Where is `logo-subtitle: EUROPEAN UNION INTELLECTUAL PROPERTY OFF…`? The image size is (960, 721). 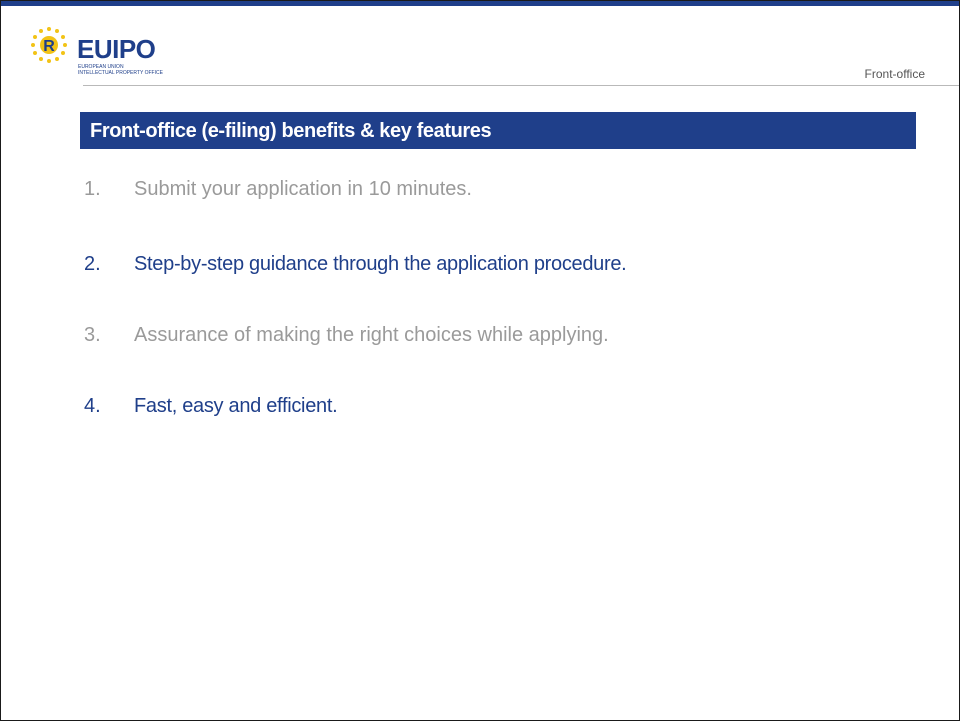
logo-subtitle: EUROPEAN UNION INTELLECTUAL PROPERTY OFF… is located at coordinates (120, 70).